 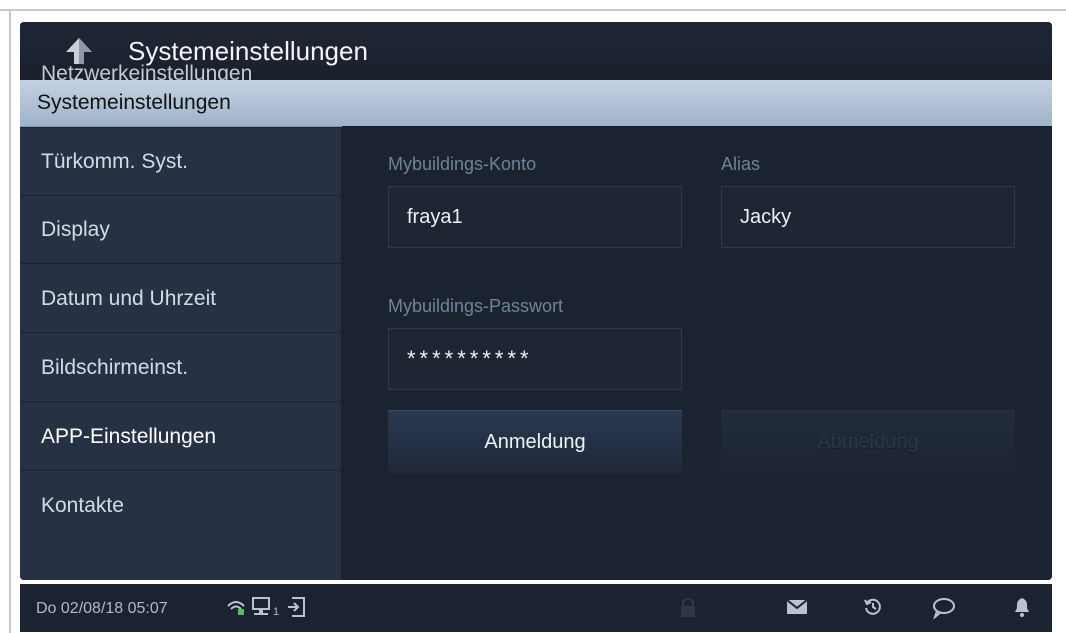 I want to click on mail-icon, so click(x=797, y=607).